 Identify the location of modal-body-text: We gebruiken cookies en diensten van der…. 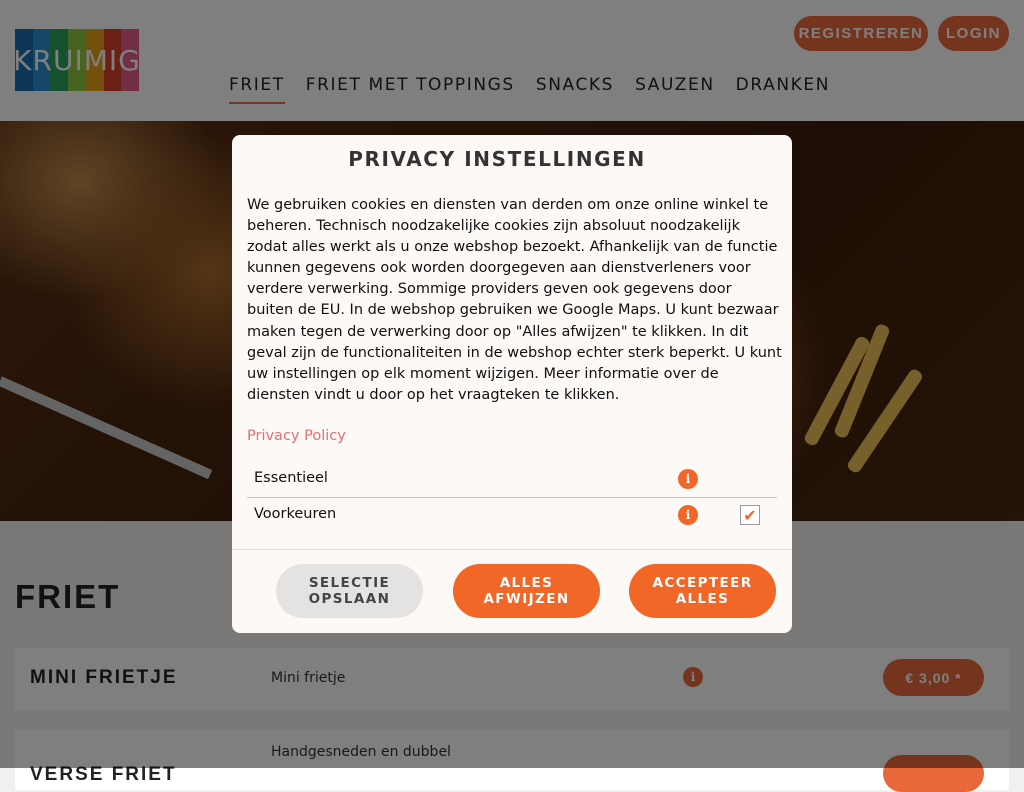
(514, 300).